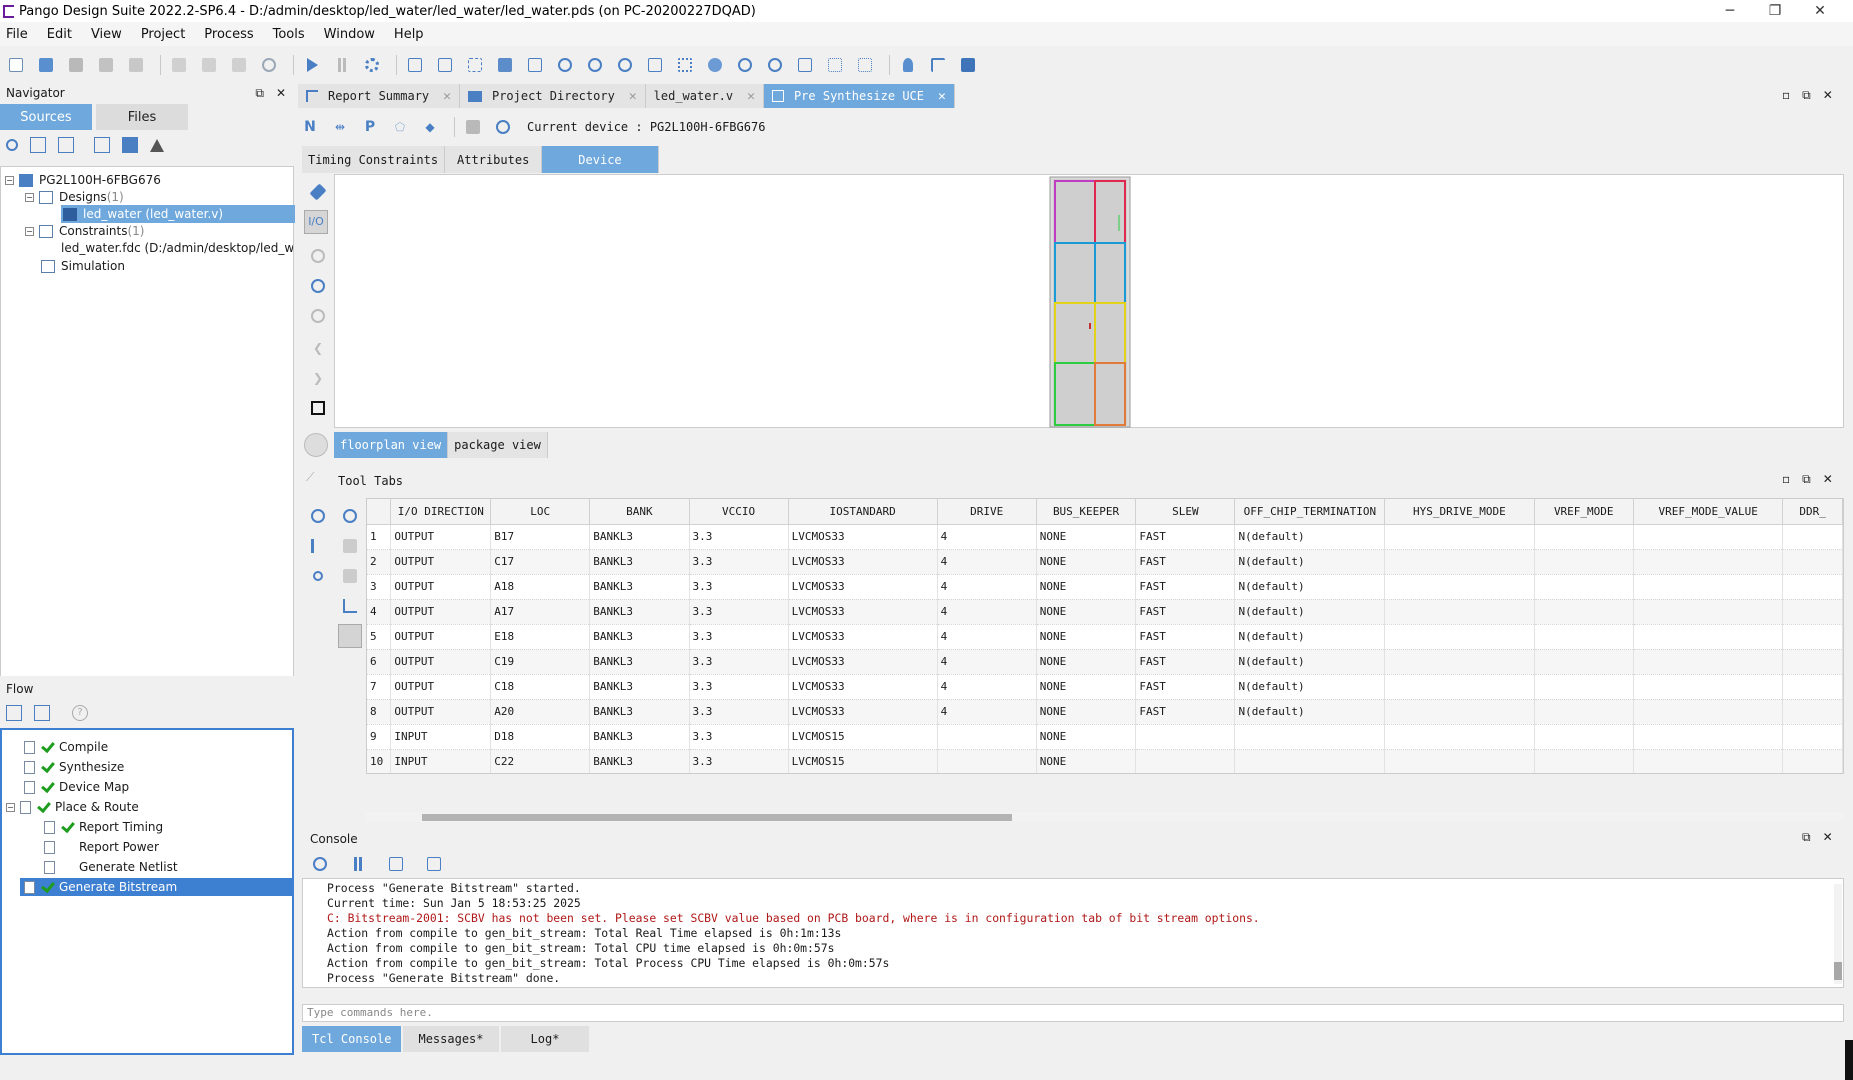 The height and width of the screenshot is (1080, 1853). What do you see at coordinates (74, 197) in the screenshot?
I see `tree-node-designs: − Designs (1)` at bounding box center [74, 197].